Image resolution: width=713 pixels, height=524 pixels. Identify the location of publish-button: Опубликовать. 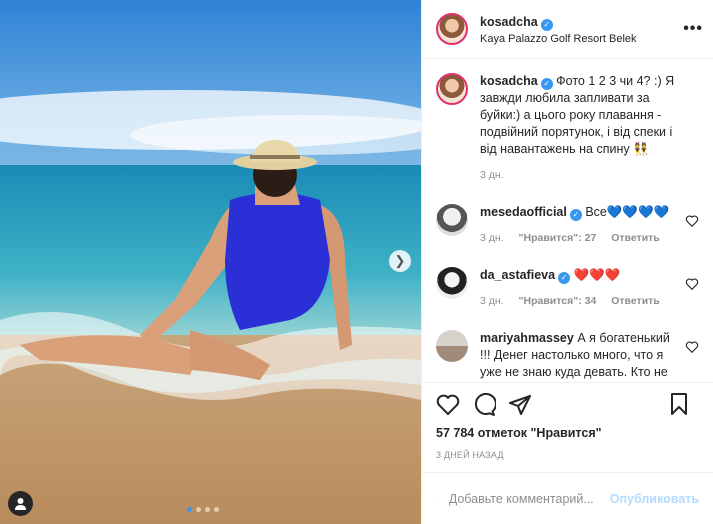
(654, 499).